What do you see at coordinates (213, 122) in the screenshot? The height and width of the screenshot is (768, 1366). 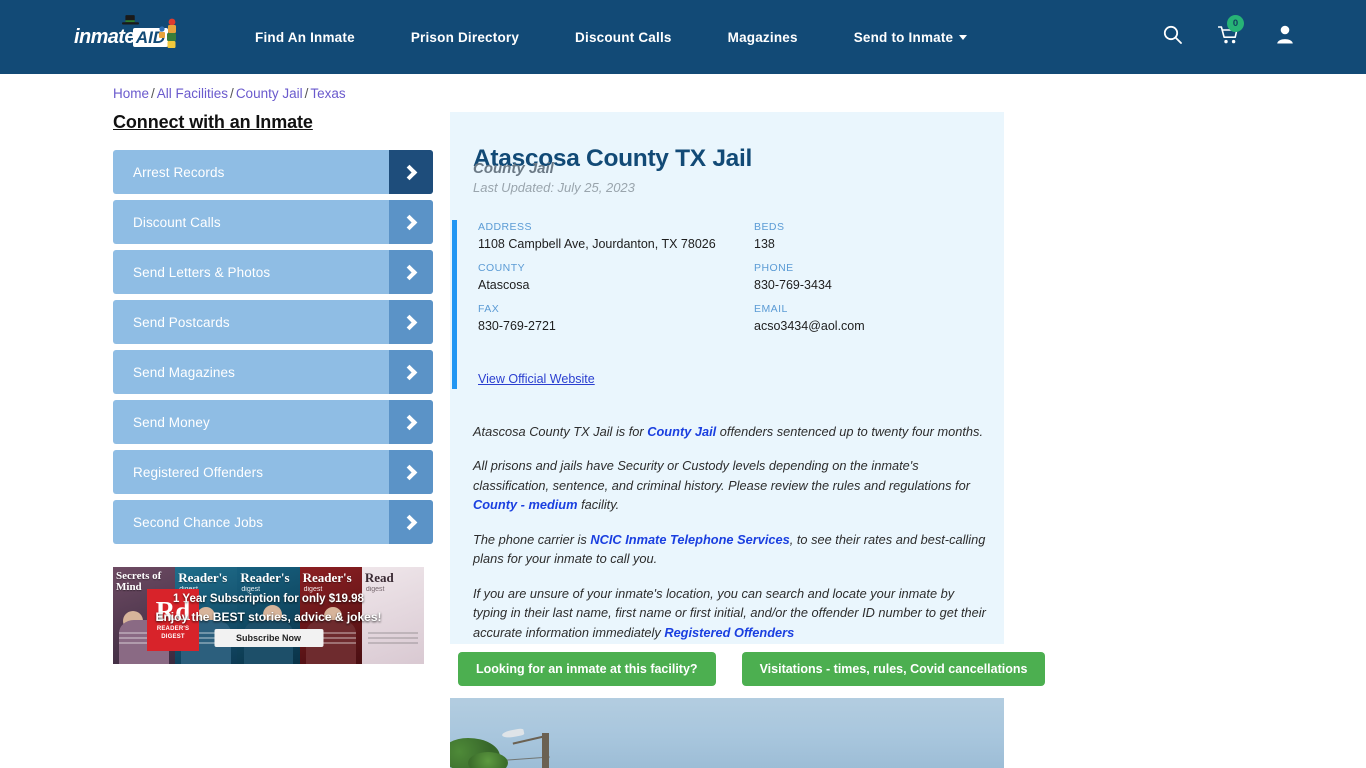 I see `sidebar-heading: Connect with an Inmate` at bounding box center [213, 122].